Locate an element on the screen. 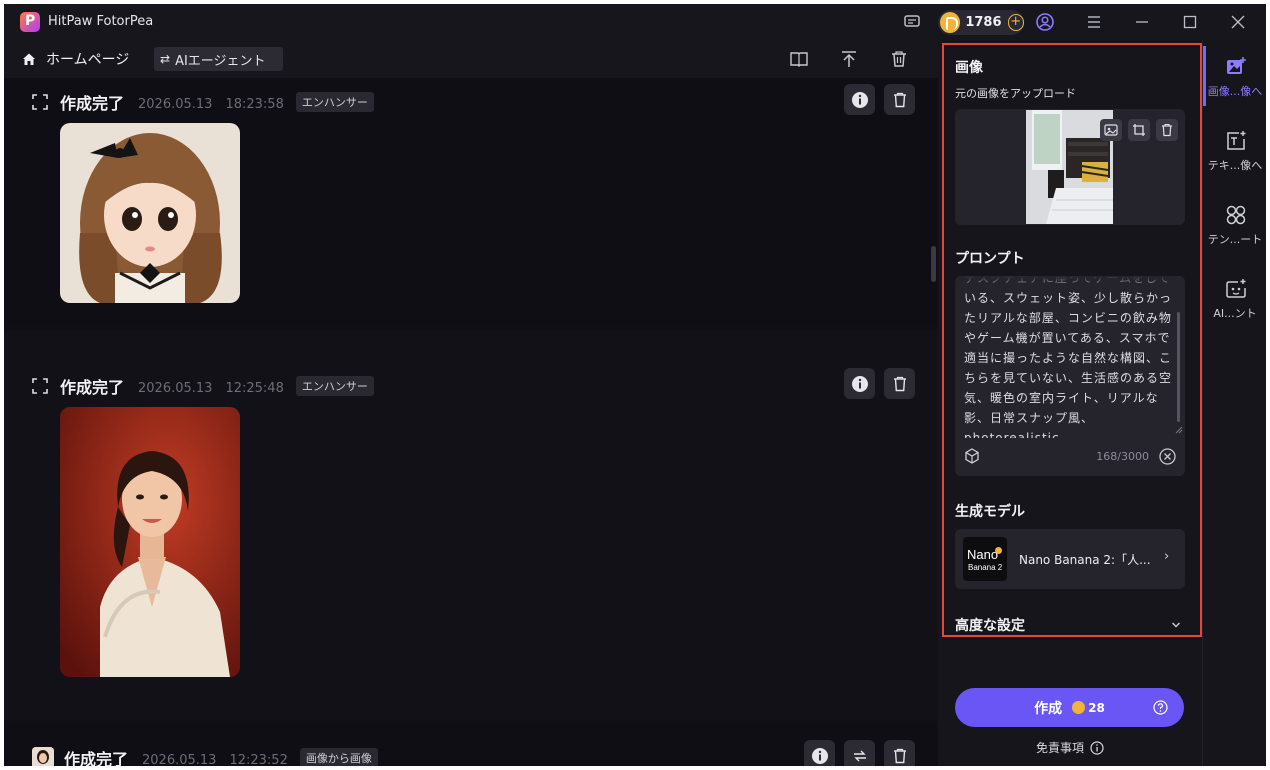  template-icon is located at coordinates (1236, 215).